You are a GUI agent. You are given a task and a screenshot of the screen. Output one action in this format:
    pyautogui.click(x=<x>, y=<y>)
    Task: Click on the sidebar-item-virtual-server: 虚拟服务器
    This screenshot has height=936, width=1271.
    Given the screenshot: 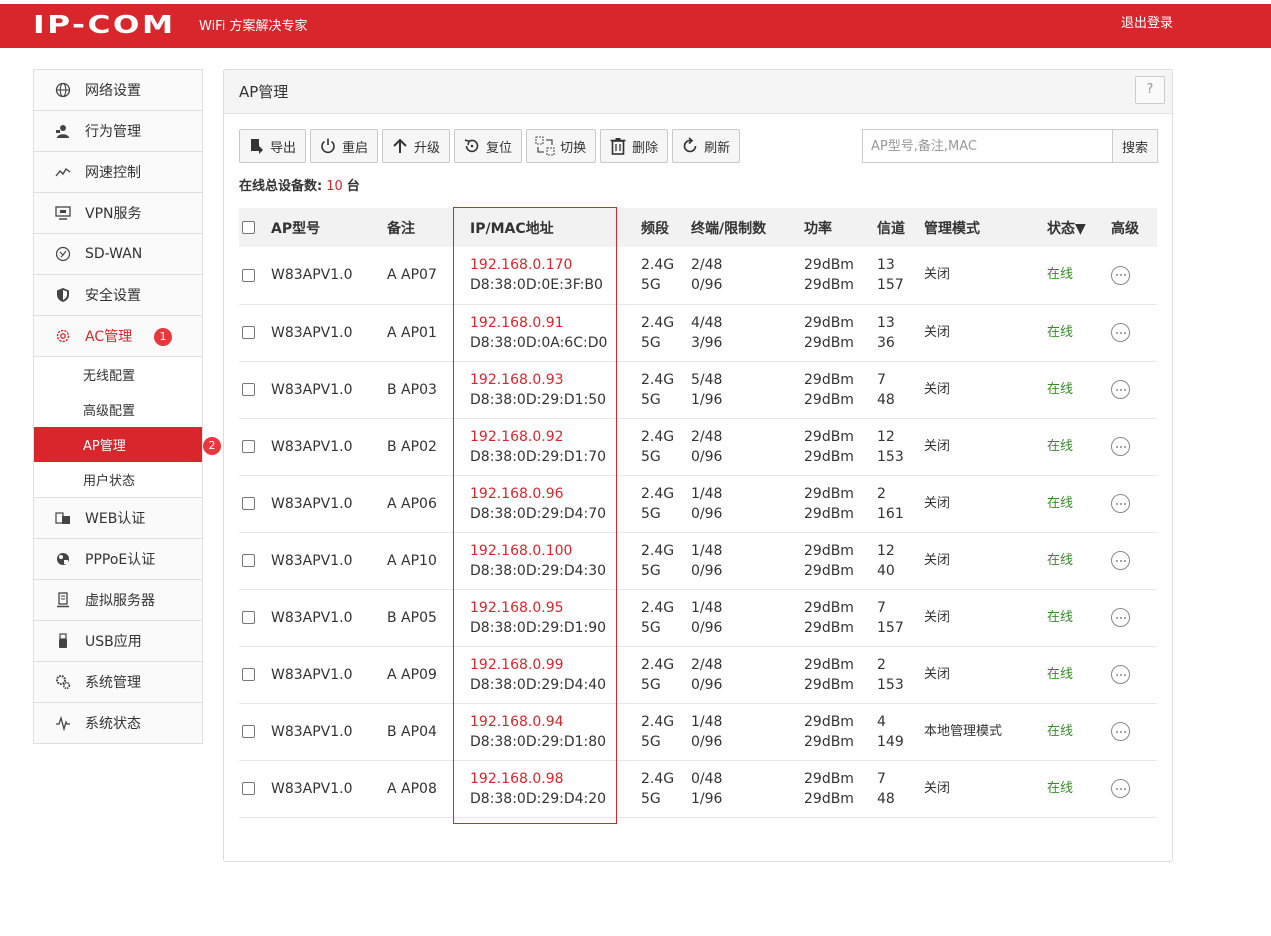 What is the action you would take?
    pyautogui.click(x=118, y=600)
    